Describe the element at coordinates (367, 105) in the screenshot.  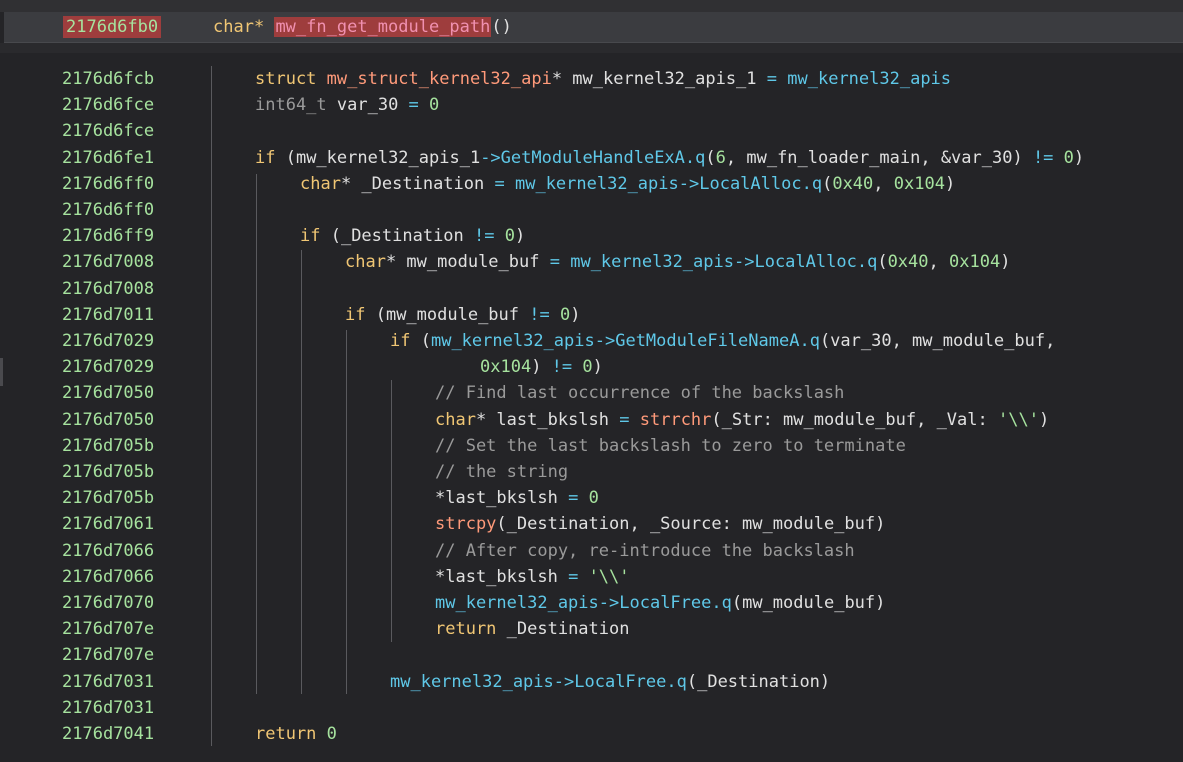
I see `code-token: var_30` at that location.